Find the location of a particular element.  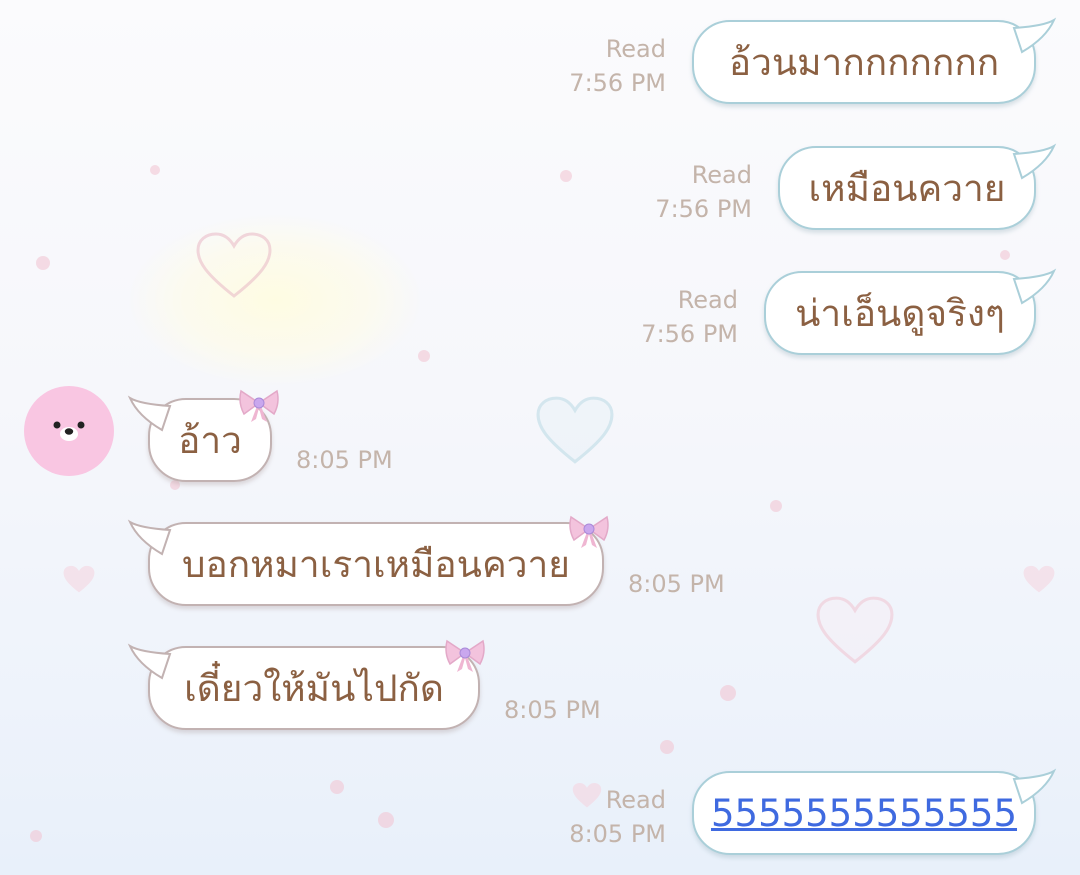

incoming-message-bubble: บอกหมาเราเหมือนควาย is located at coordinates (365, 562).